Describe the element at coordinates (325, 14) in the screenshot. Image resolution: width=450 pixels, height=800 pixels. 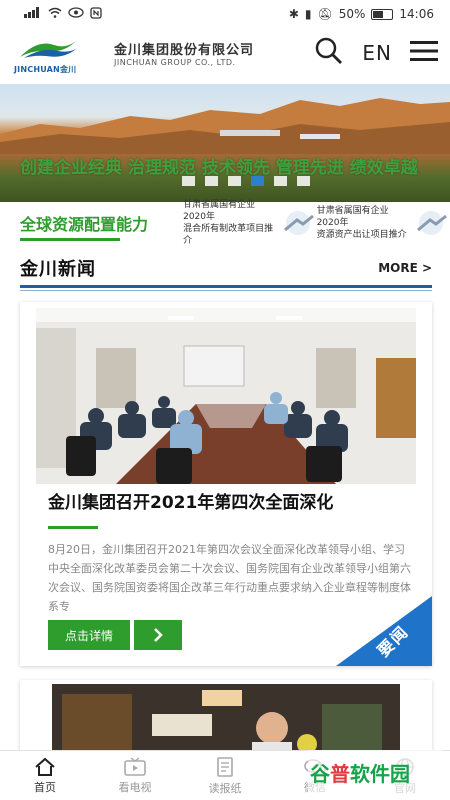
I see `mute-icon: 🔕︎` at that location.